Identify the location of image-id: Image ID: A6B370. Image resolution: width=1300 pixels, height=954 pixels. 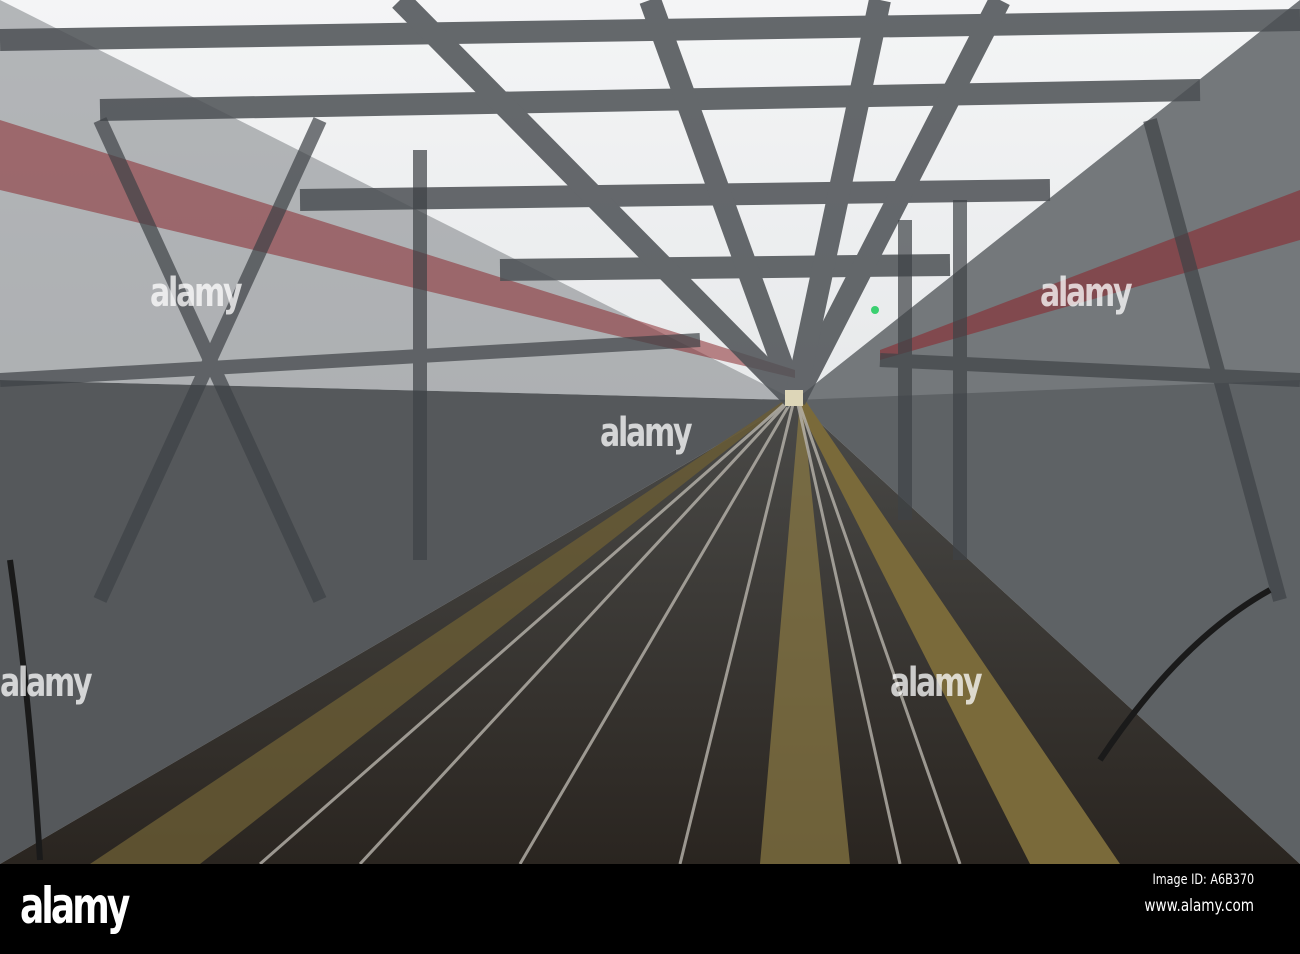
(1203, 880).